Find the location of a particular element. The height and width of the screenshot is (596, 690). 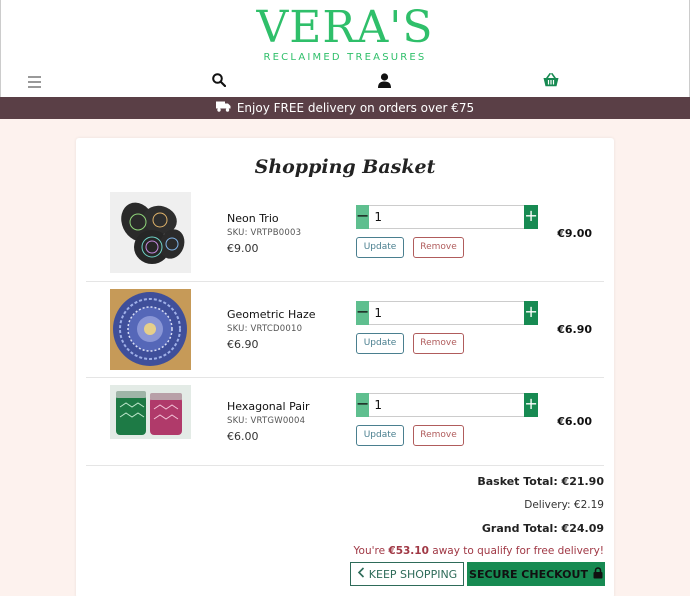

product-price: €6.90 is located at coordinates (243, 344).